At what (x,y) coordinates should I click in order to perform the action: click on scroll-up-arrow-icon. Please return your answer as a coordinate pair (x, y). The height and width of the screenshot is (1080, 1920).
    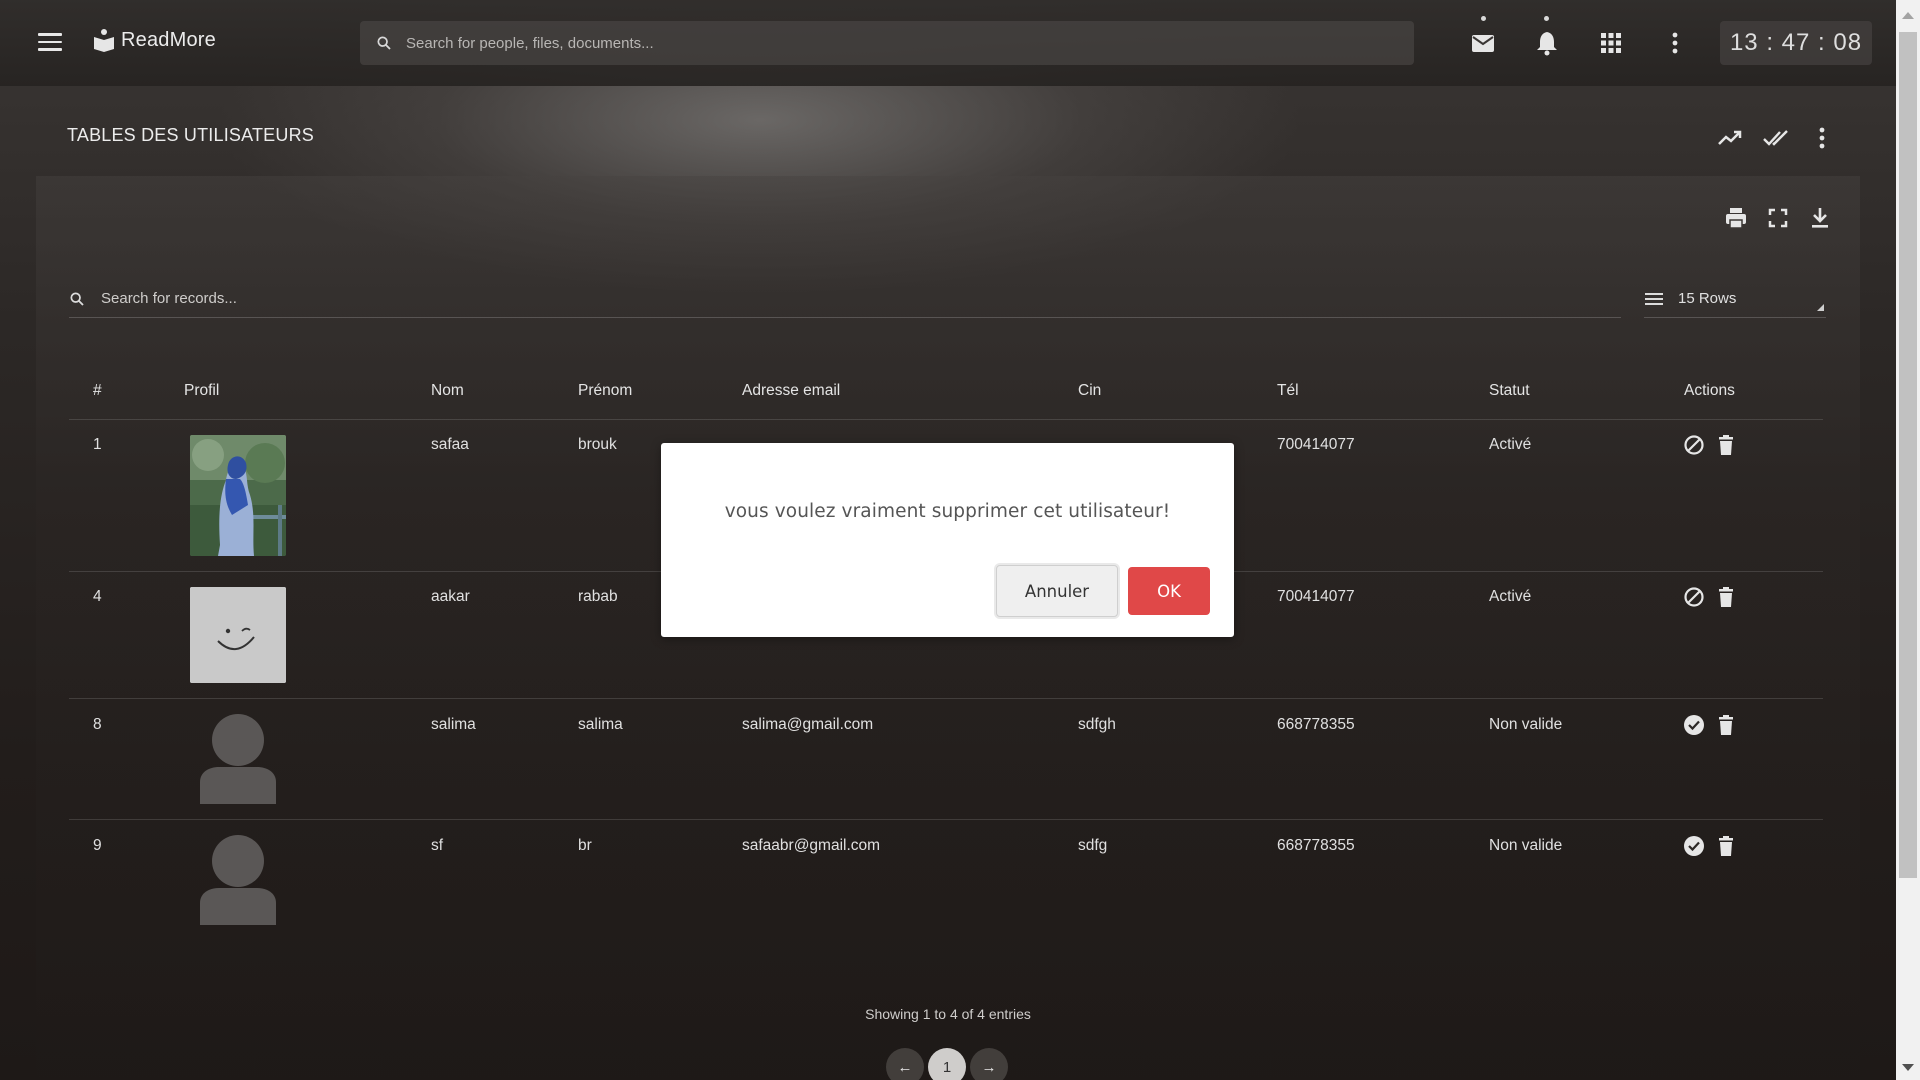
    Looking at the image, I should click on (1908, 15).